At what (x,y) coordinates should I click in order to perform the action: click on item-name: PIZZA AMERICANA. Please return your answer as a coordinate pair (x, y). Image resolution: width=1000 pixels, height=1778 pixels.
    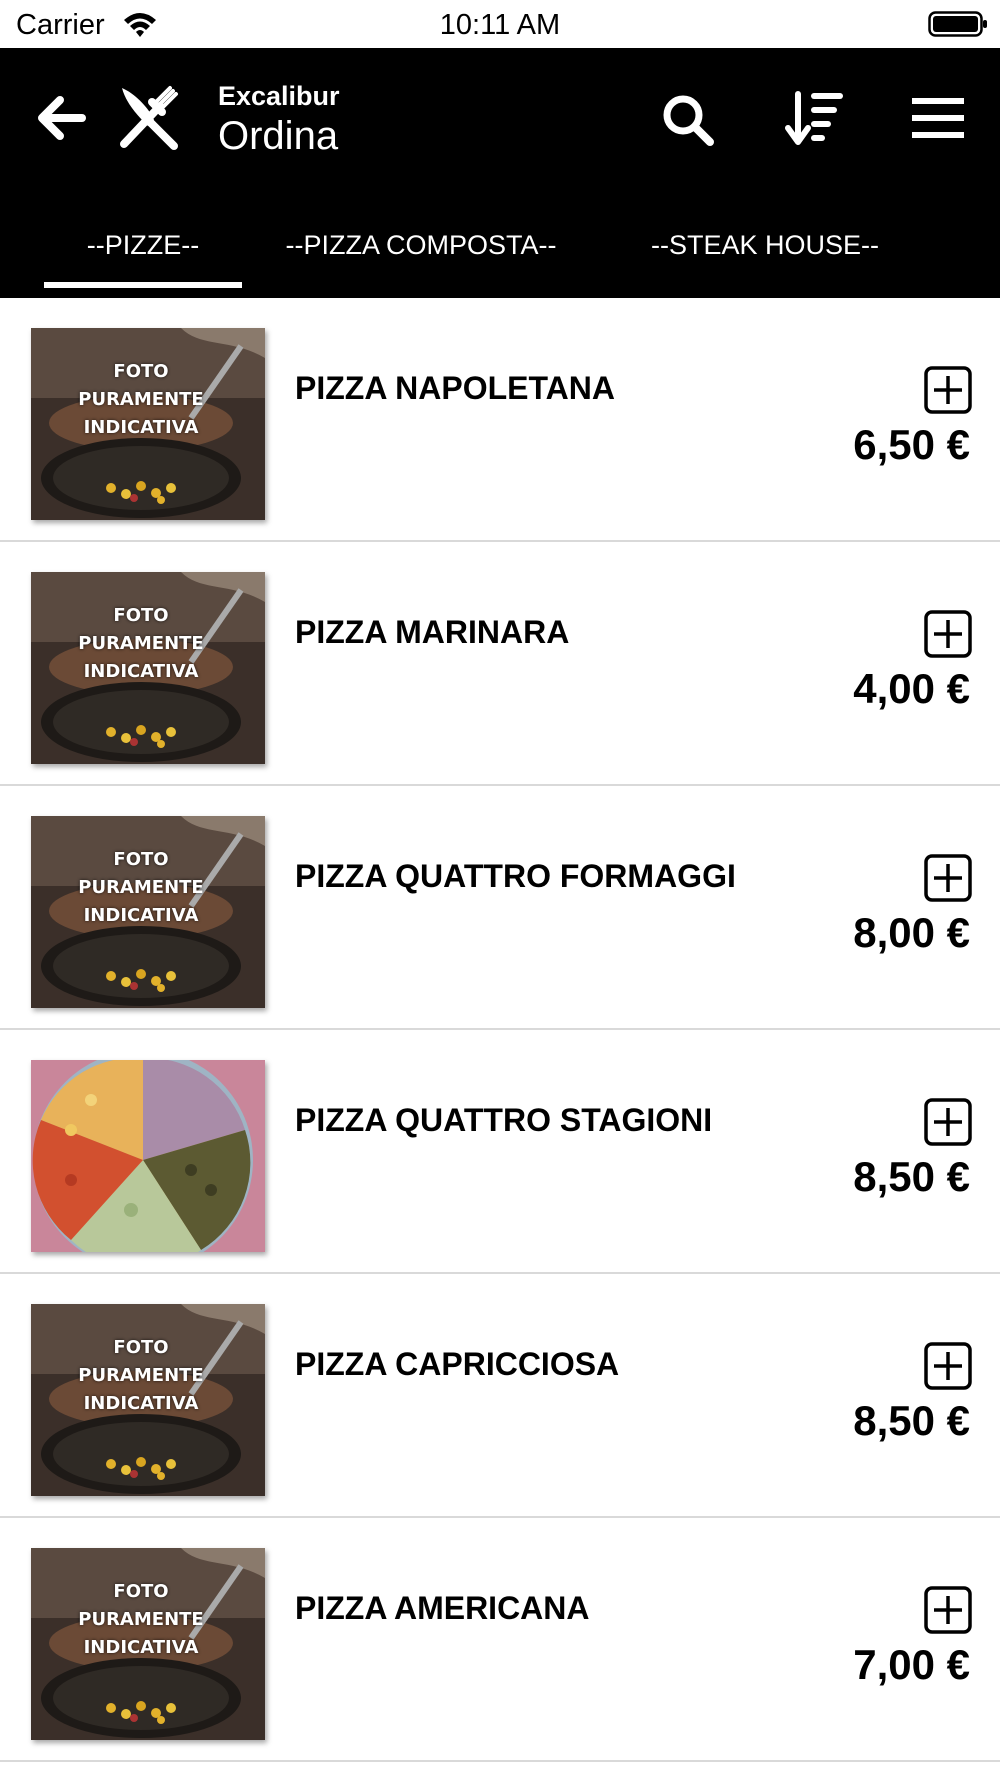
    Looking at the image, I should click on (442, 1608).